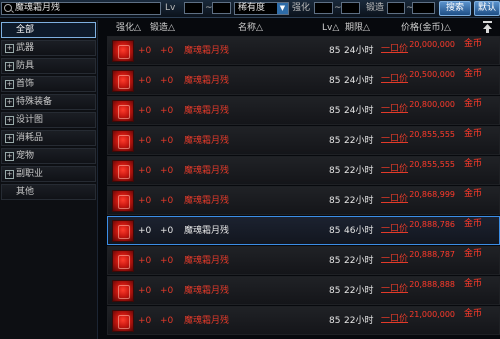  Describe the element at coordinates (81, 8) in the screenshot. I see `search-input: 魔魂霜月残` at that location.